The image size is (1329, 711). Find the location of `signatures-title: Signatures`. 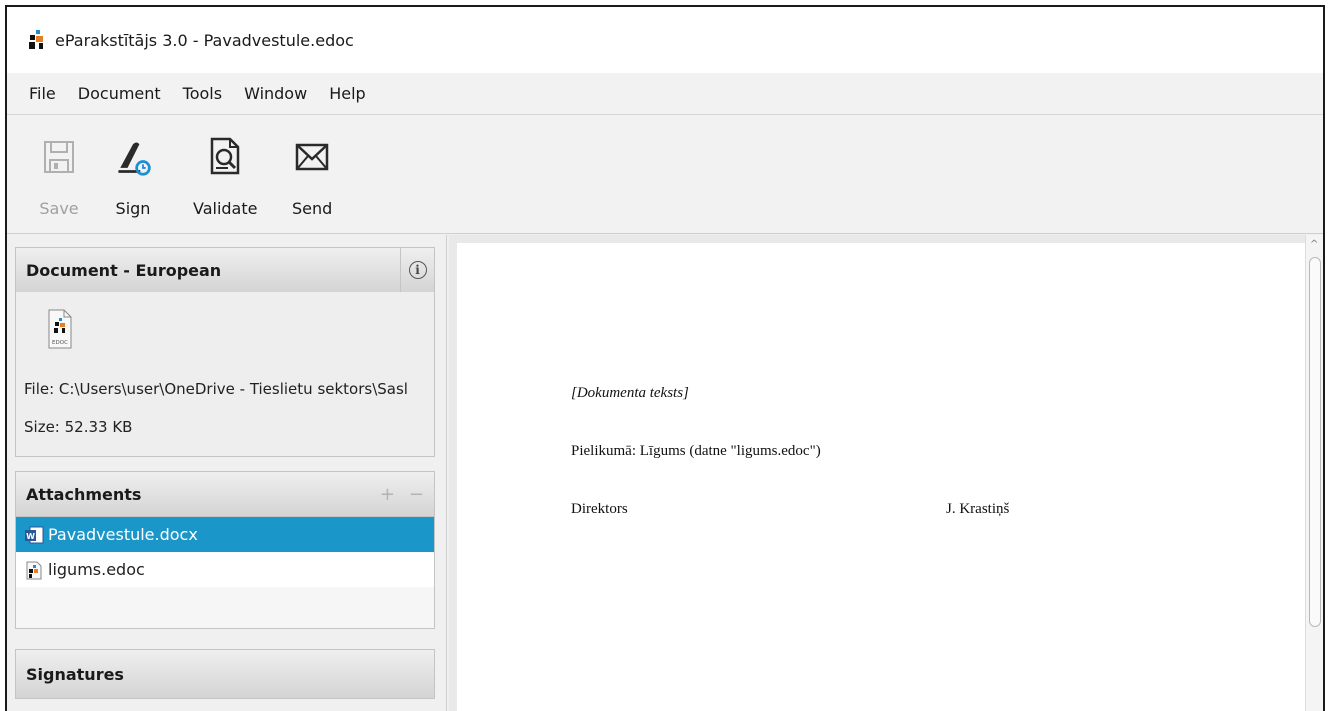

signatures-title: Signatures is located at coordinates (75, 674).